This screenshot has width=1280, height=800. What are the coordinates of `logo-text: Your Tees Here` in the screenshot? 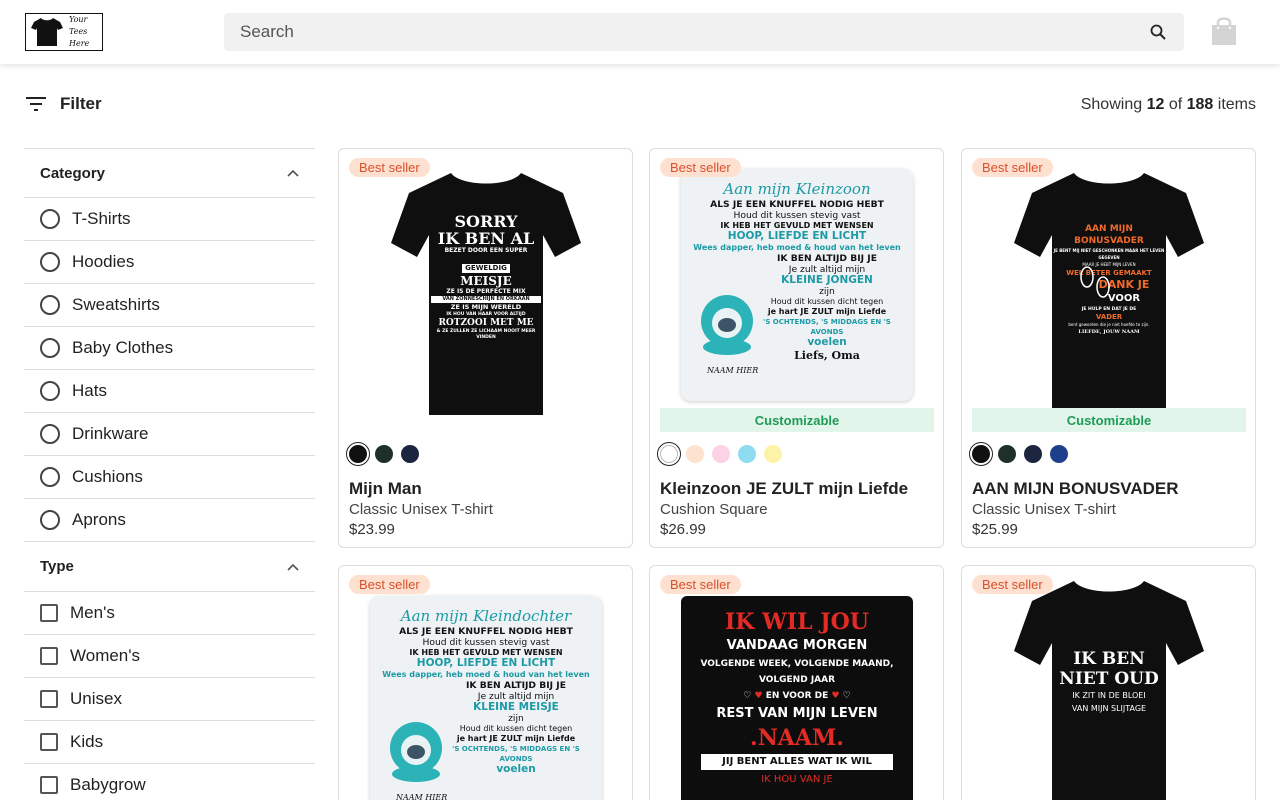 It's located at (79, 32).